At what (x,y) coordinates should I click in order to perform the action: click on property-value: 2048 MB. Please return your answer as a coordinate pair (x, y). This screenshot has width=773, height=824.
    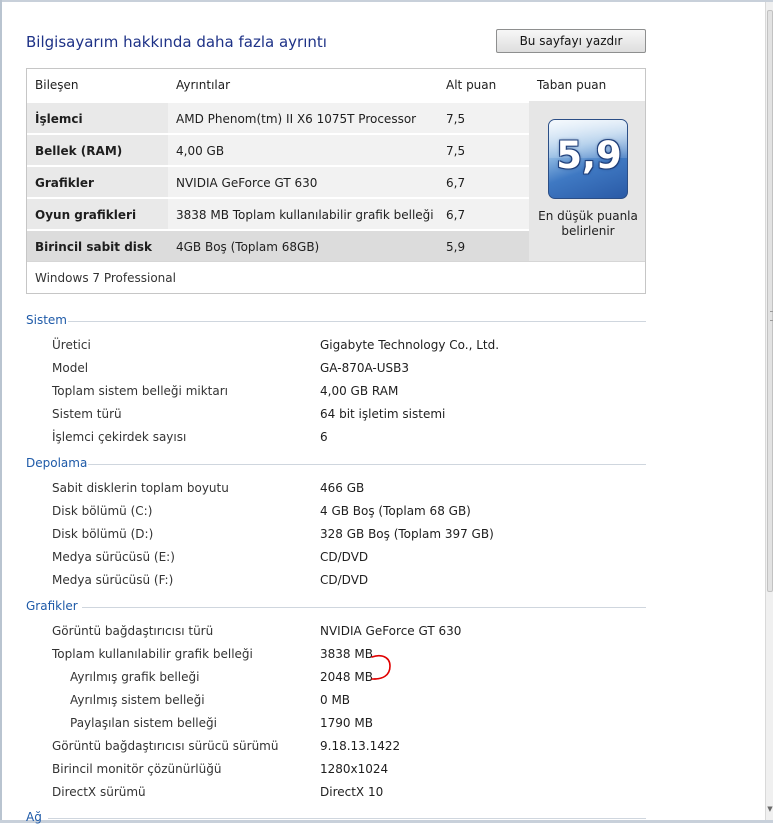
    Looking at the image, I should click on (346, 677).